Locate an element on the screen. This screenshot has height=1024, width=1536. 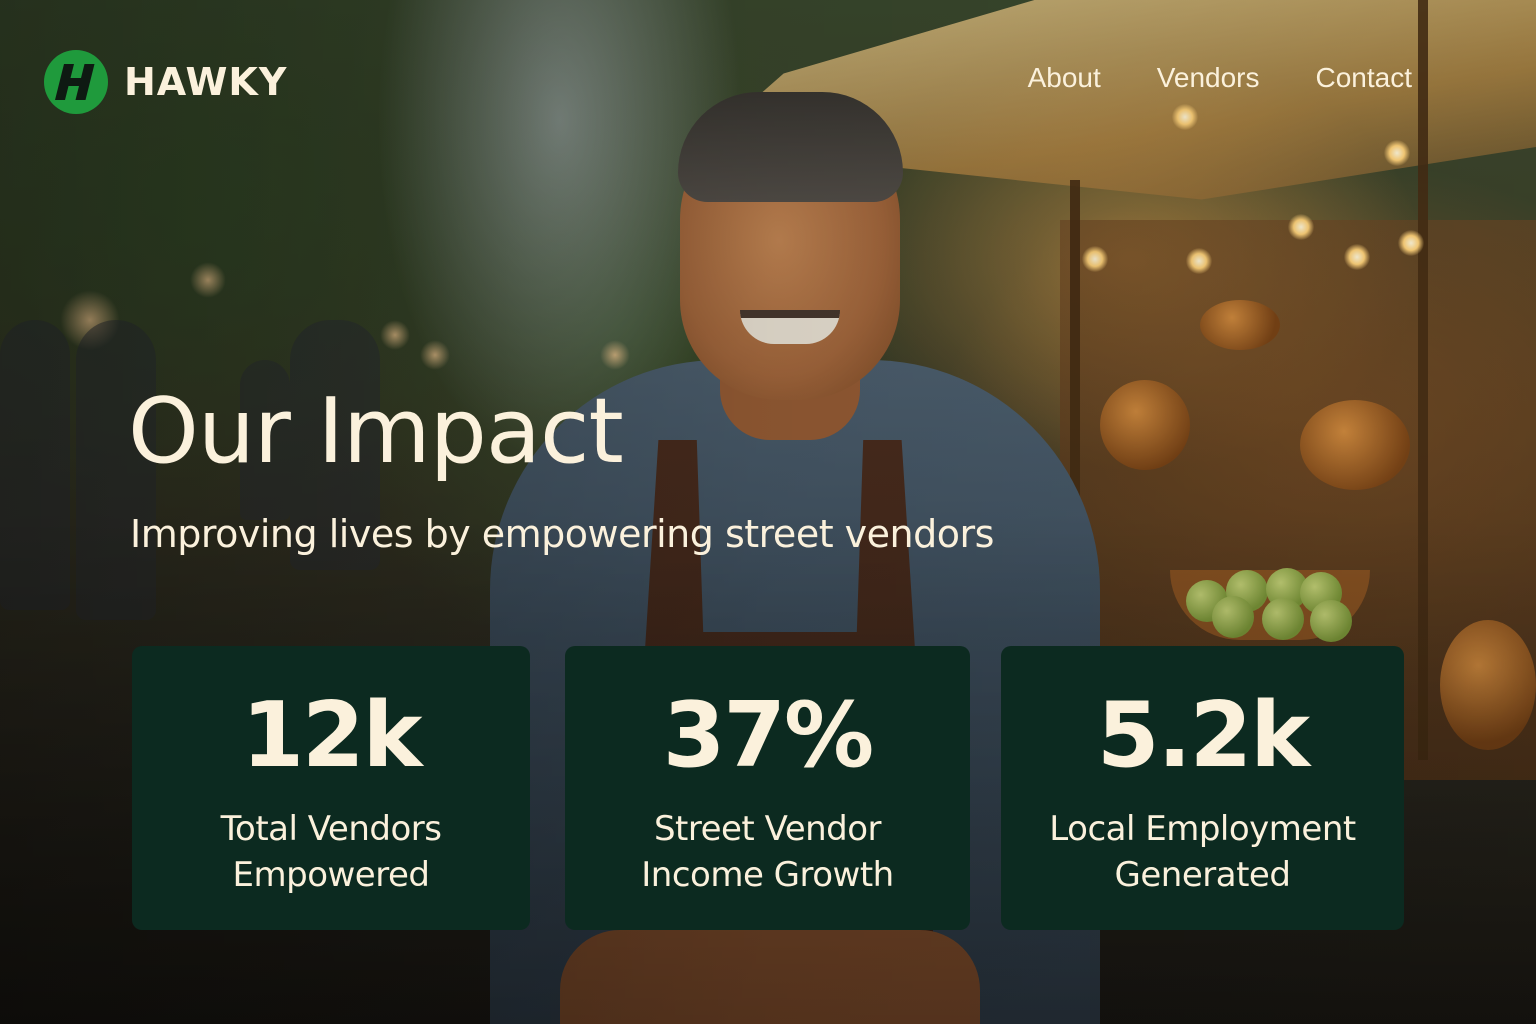
main-nav: About Vendors Contact is located at coordinates (1220, 78).